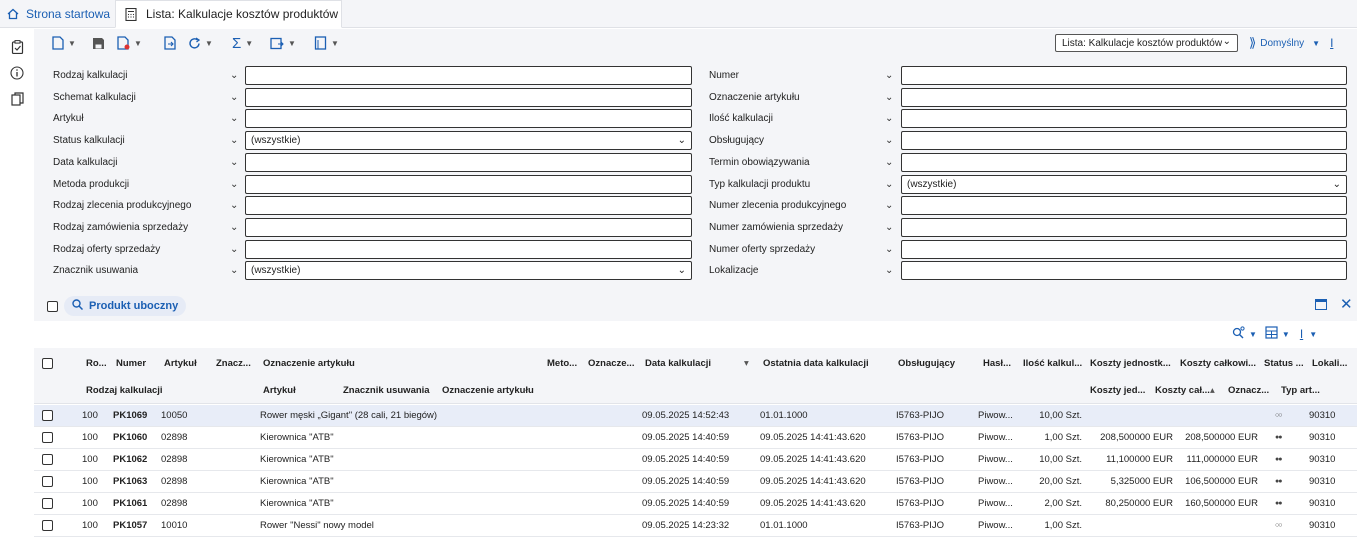  Describe the element at coordinates (283, 43) in the screenshot. I see `export-button: ▼` at that location.